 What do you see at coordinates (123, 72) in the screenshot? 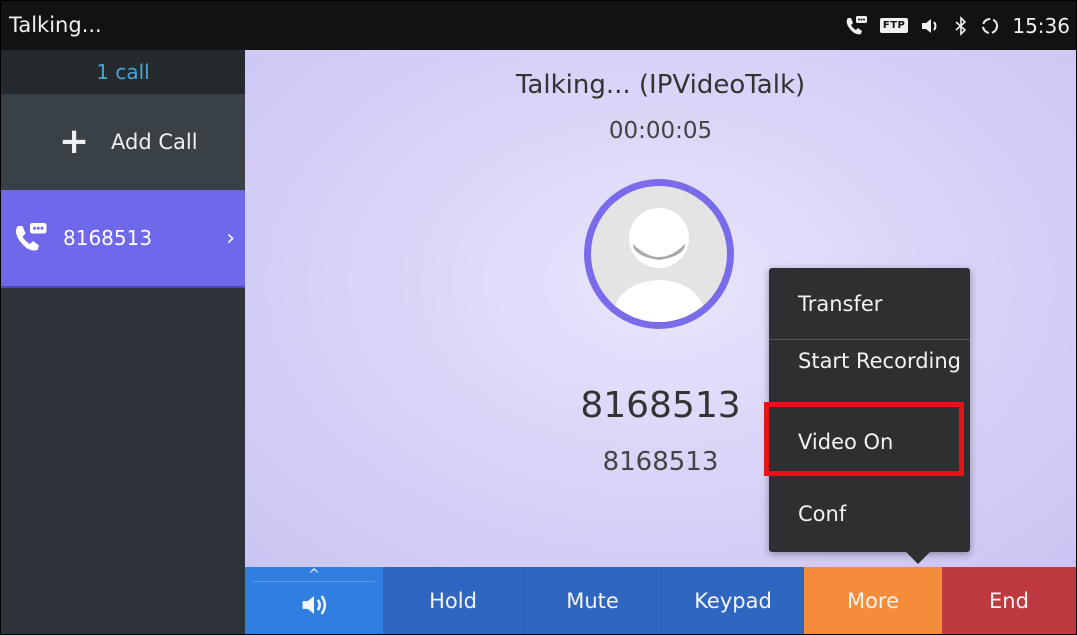
I see `call-count: 1 call` at bounding box center [123, 72].